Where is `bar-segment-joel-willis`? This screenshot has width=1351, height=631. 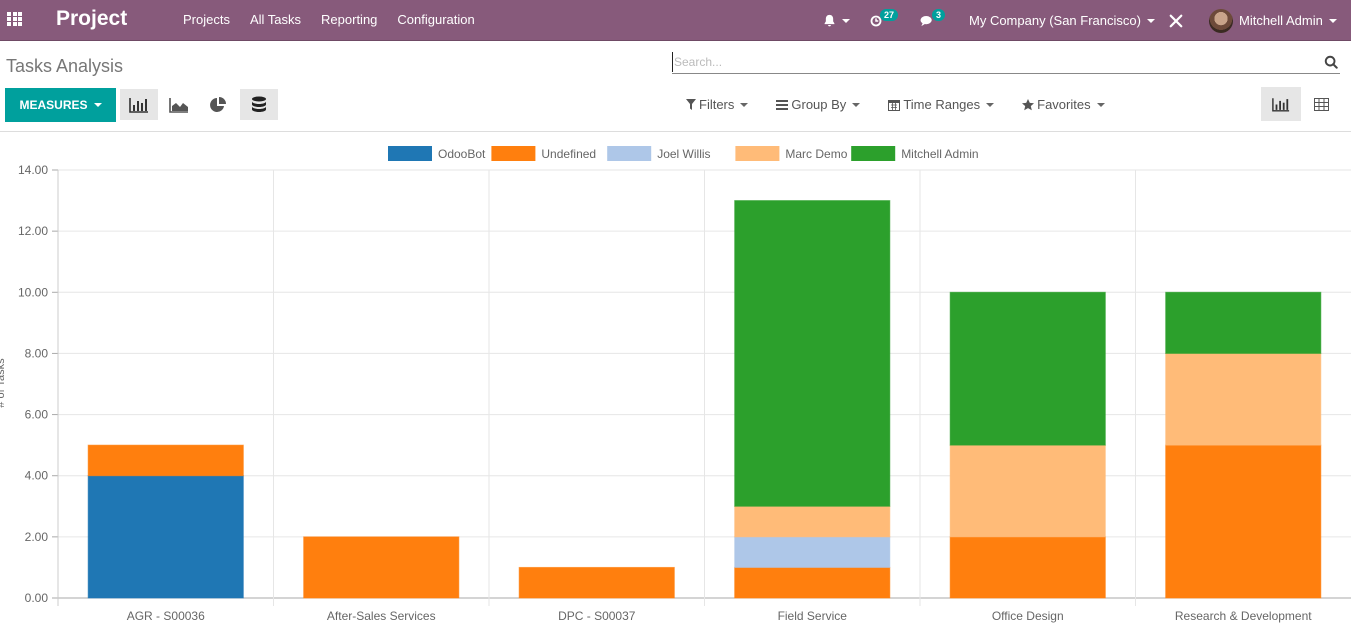 bar-segment-joel-willis is located at coordinates (812, 552).